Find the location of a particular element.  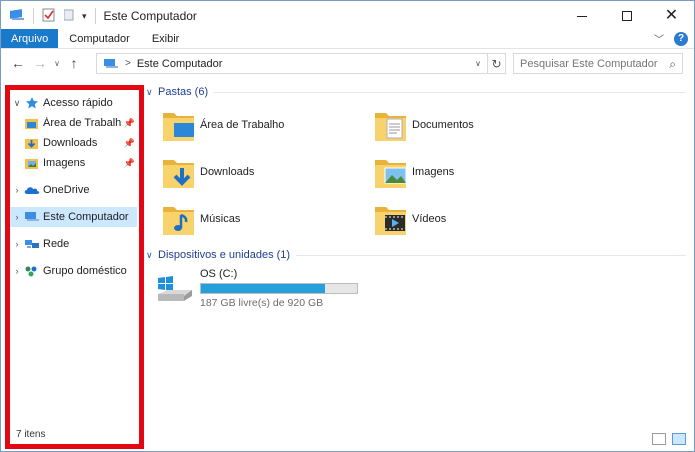

folder-area-de-trabalho: Área de Trabalho is located at coordinates (267, 125).